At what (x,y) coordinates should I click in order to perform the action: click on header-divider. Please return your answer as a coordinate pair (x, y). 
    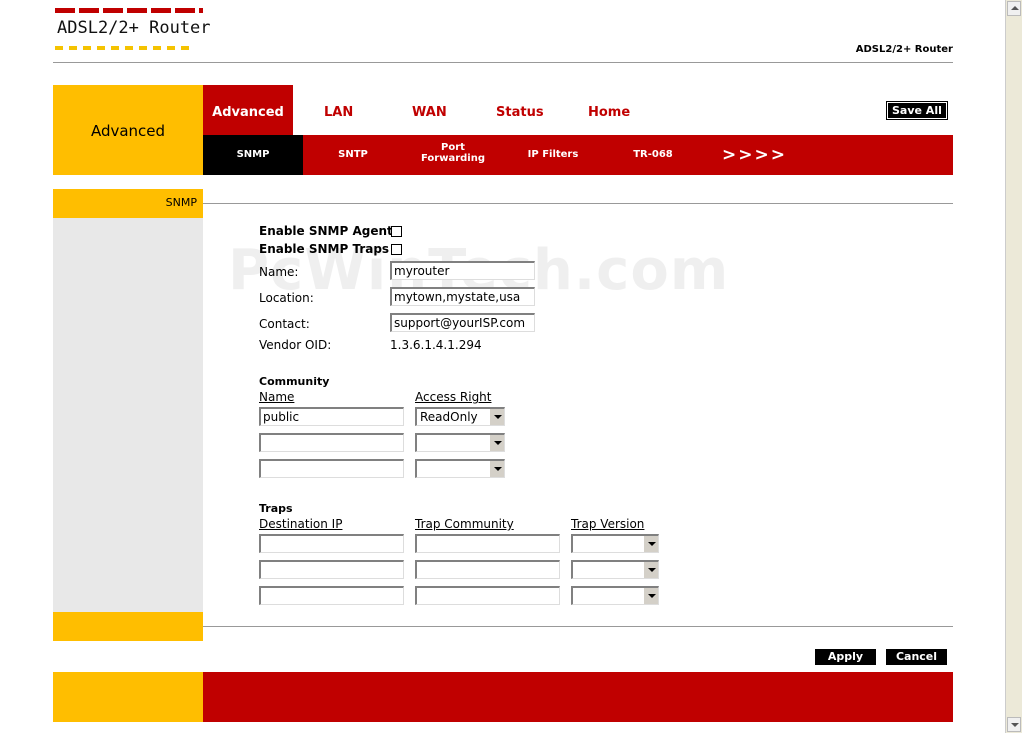
    Looking at the image, I should click on (503, 62).